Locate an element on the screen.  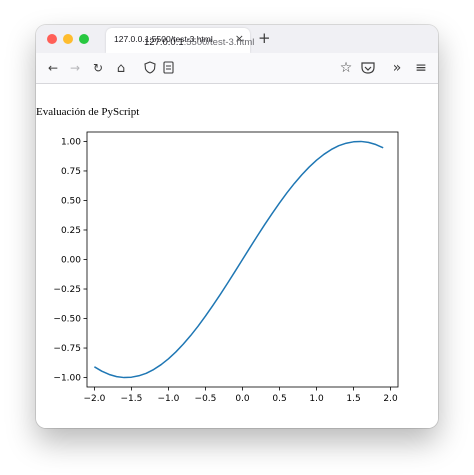
hamburger-menu-icon: ≡ is located at coordinates (421, 68).